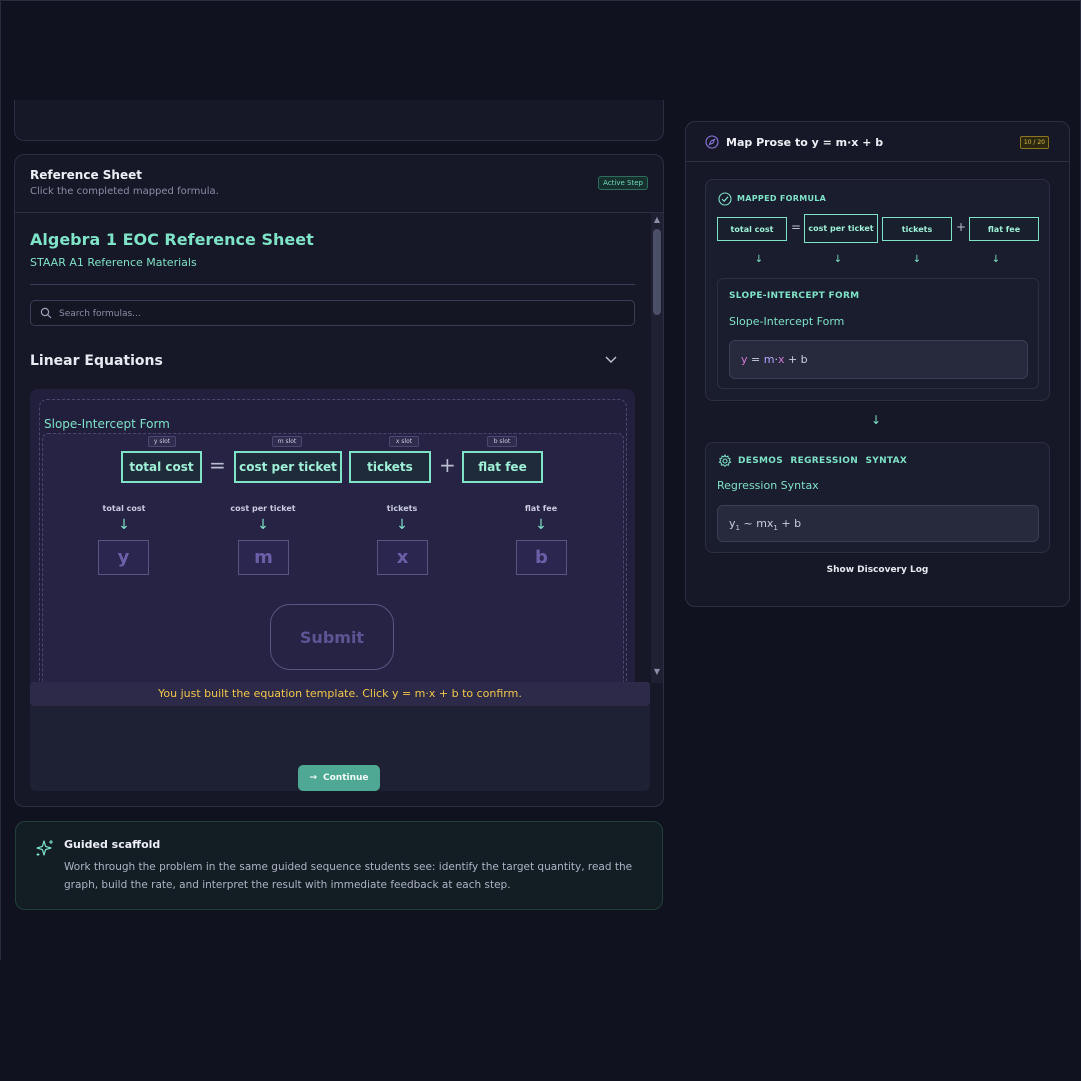 The width and height of the screenshot is (1081, 1081). What do you see at coordinates (287, 441) in the screenshot?
I see `m-slot-tag: m slot` at bounding box center [287, 441].